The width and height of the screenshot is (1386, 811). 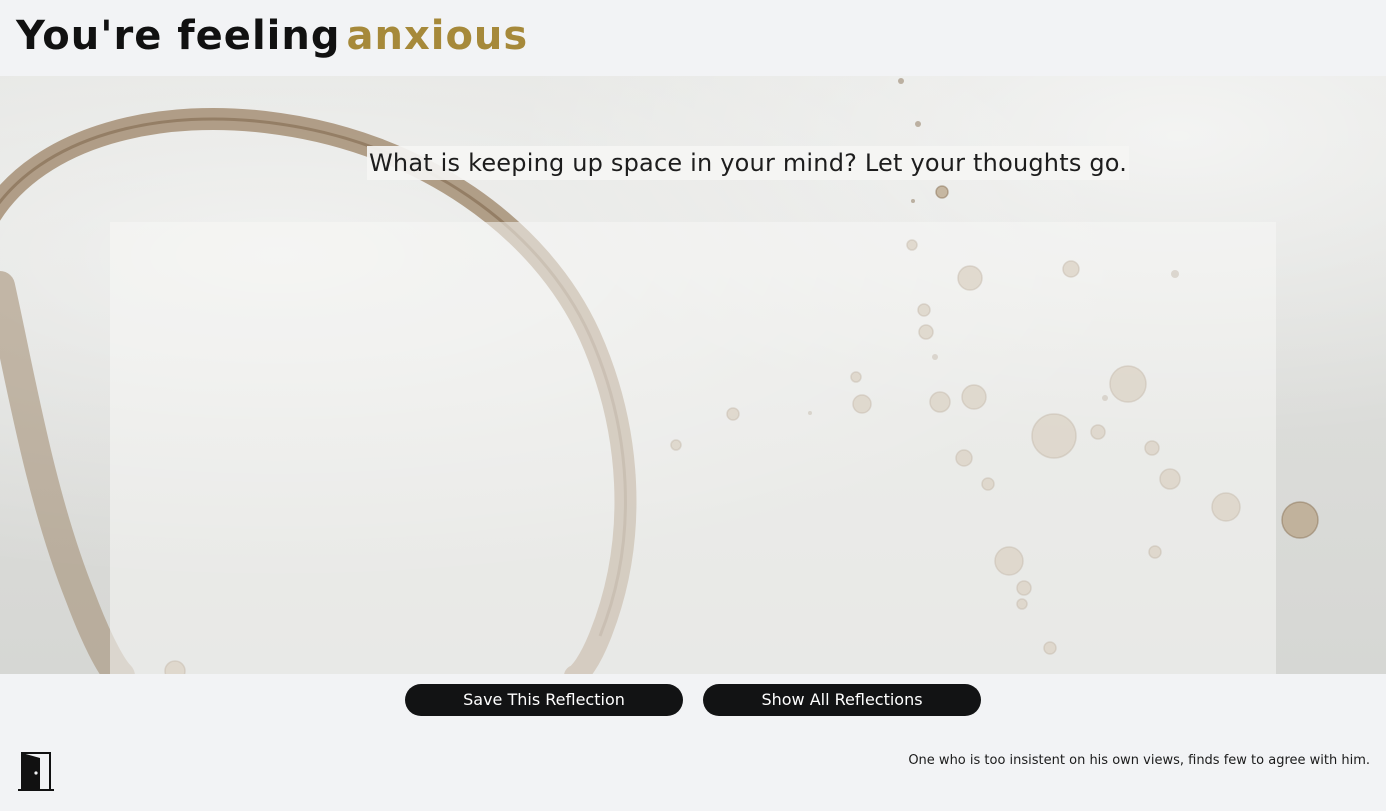 I want to click on title-prefix: You're feeling, so click(x=178, y=36).